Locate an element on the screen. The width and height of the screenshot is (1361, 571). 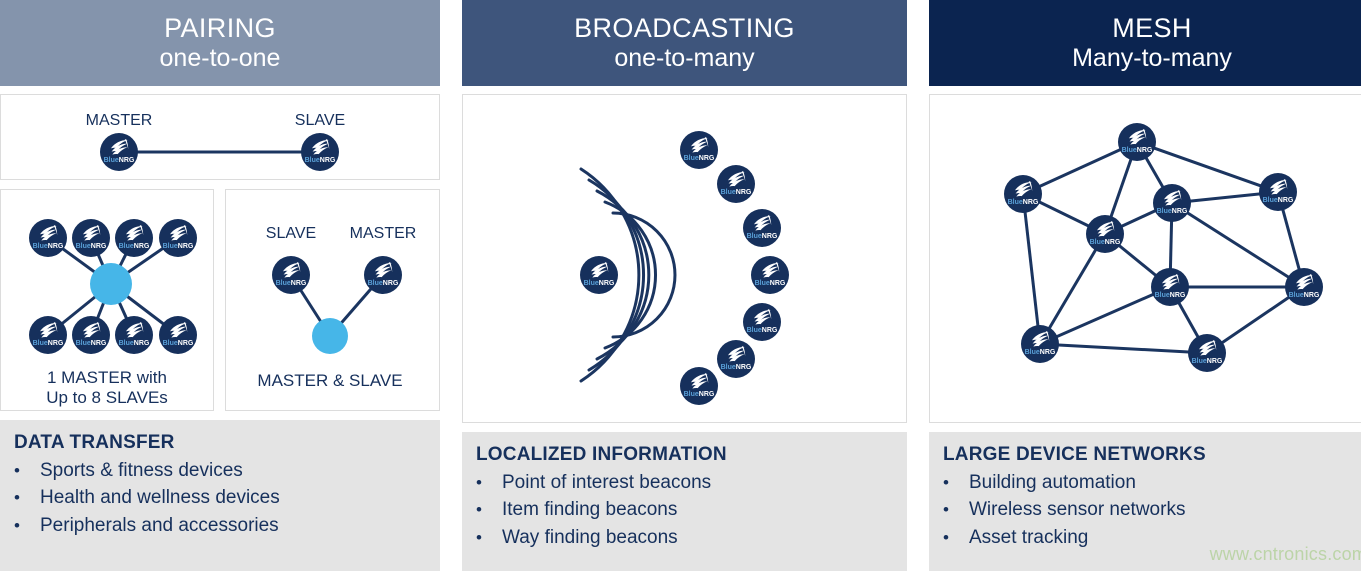
list-item: • Building automation is located at coordinates (1152, 482).